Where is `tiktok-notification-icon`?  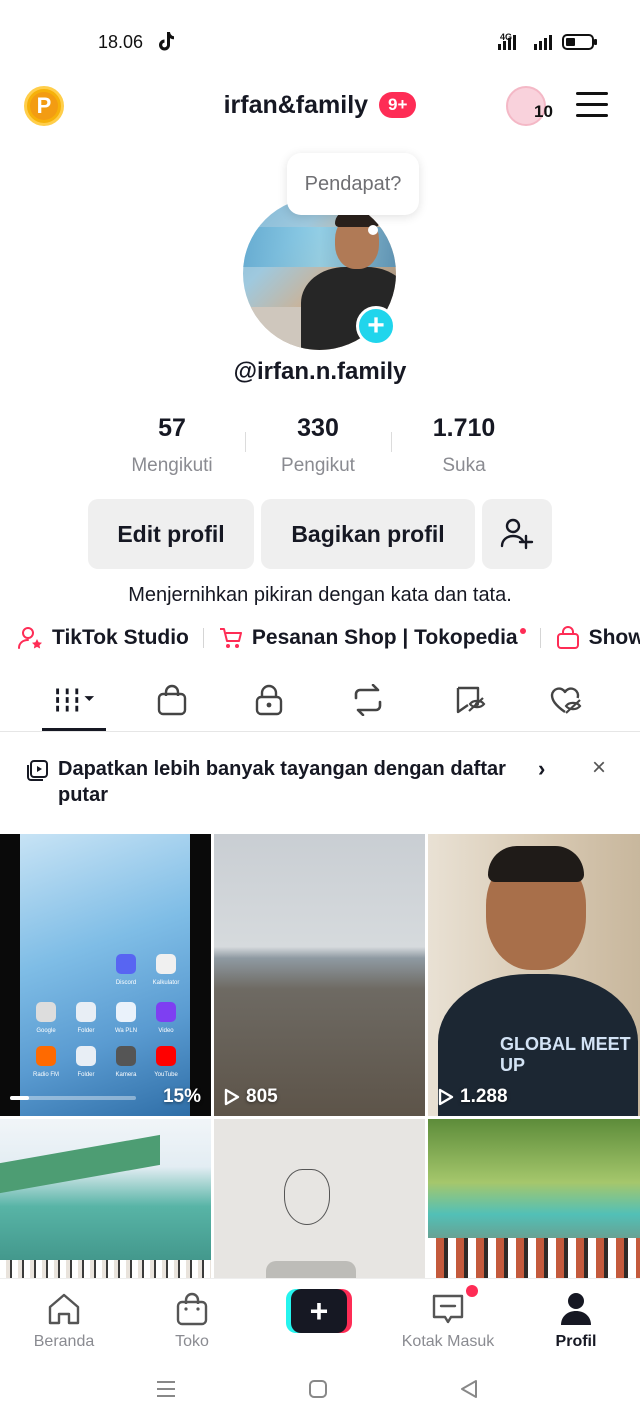 tiktok-notification-icon is located at coordinates (166, 41).